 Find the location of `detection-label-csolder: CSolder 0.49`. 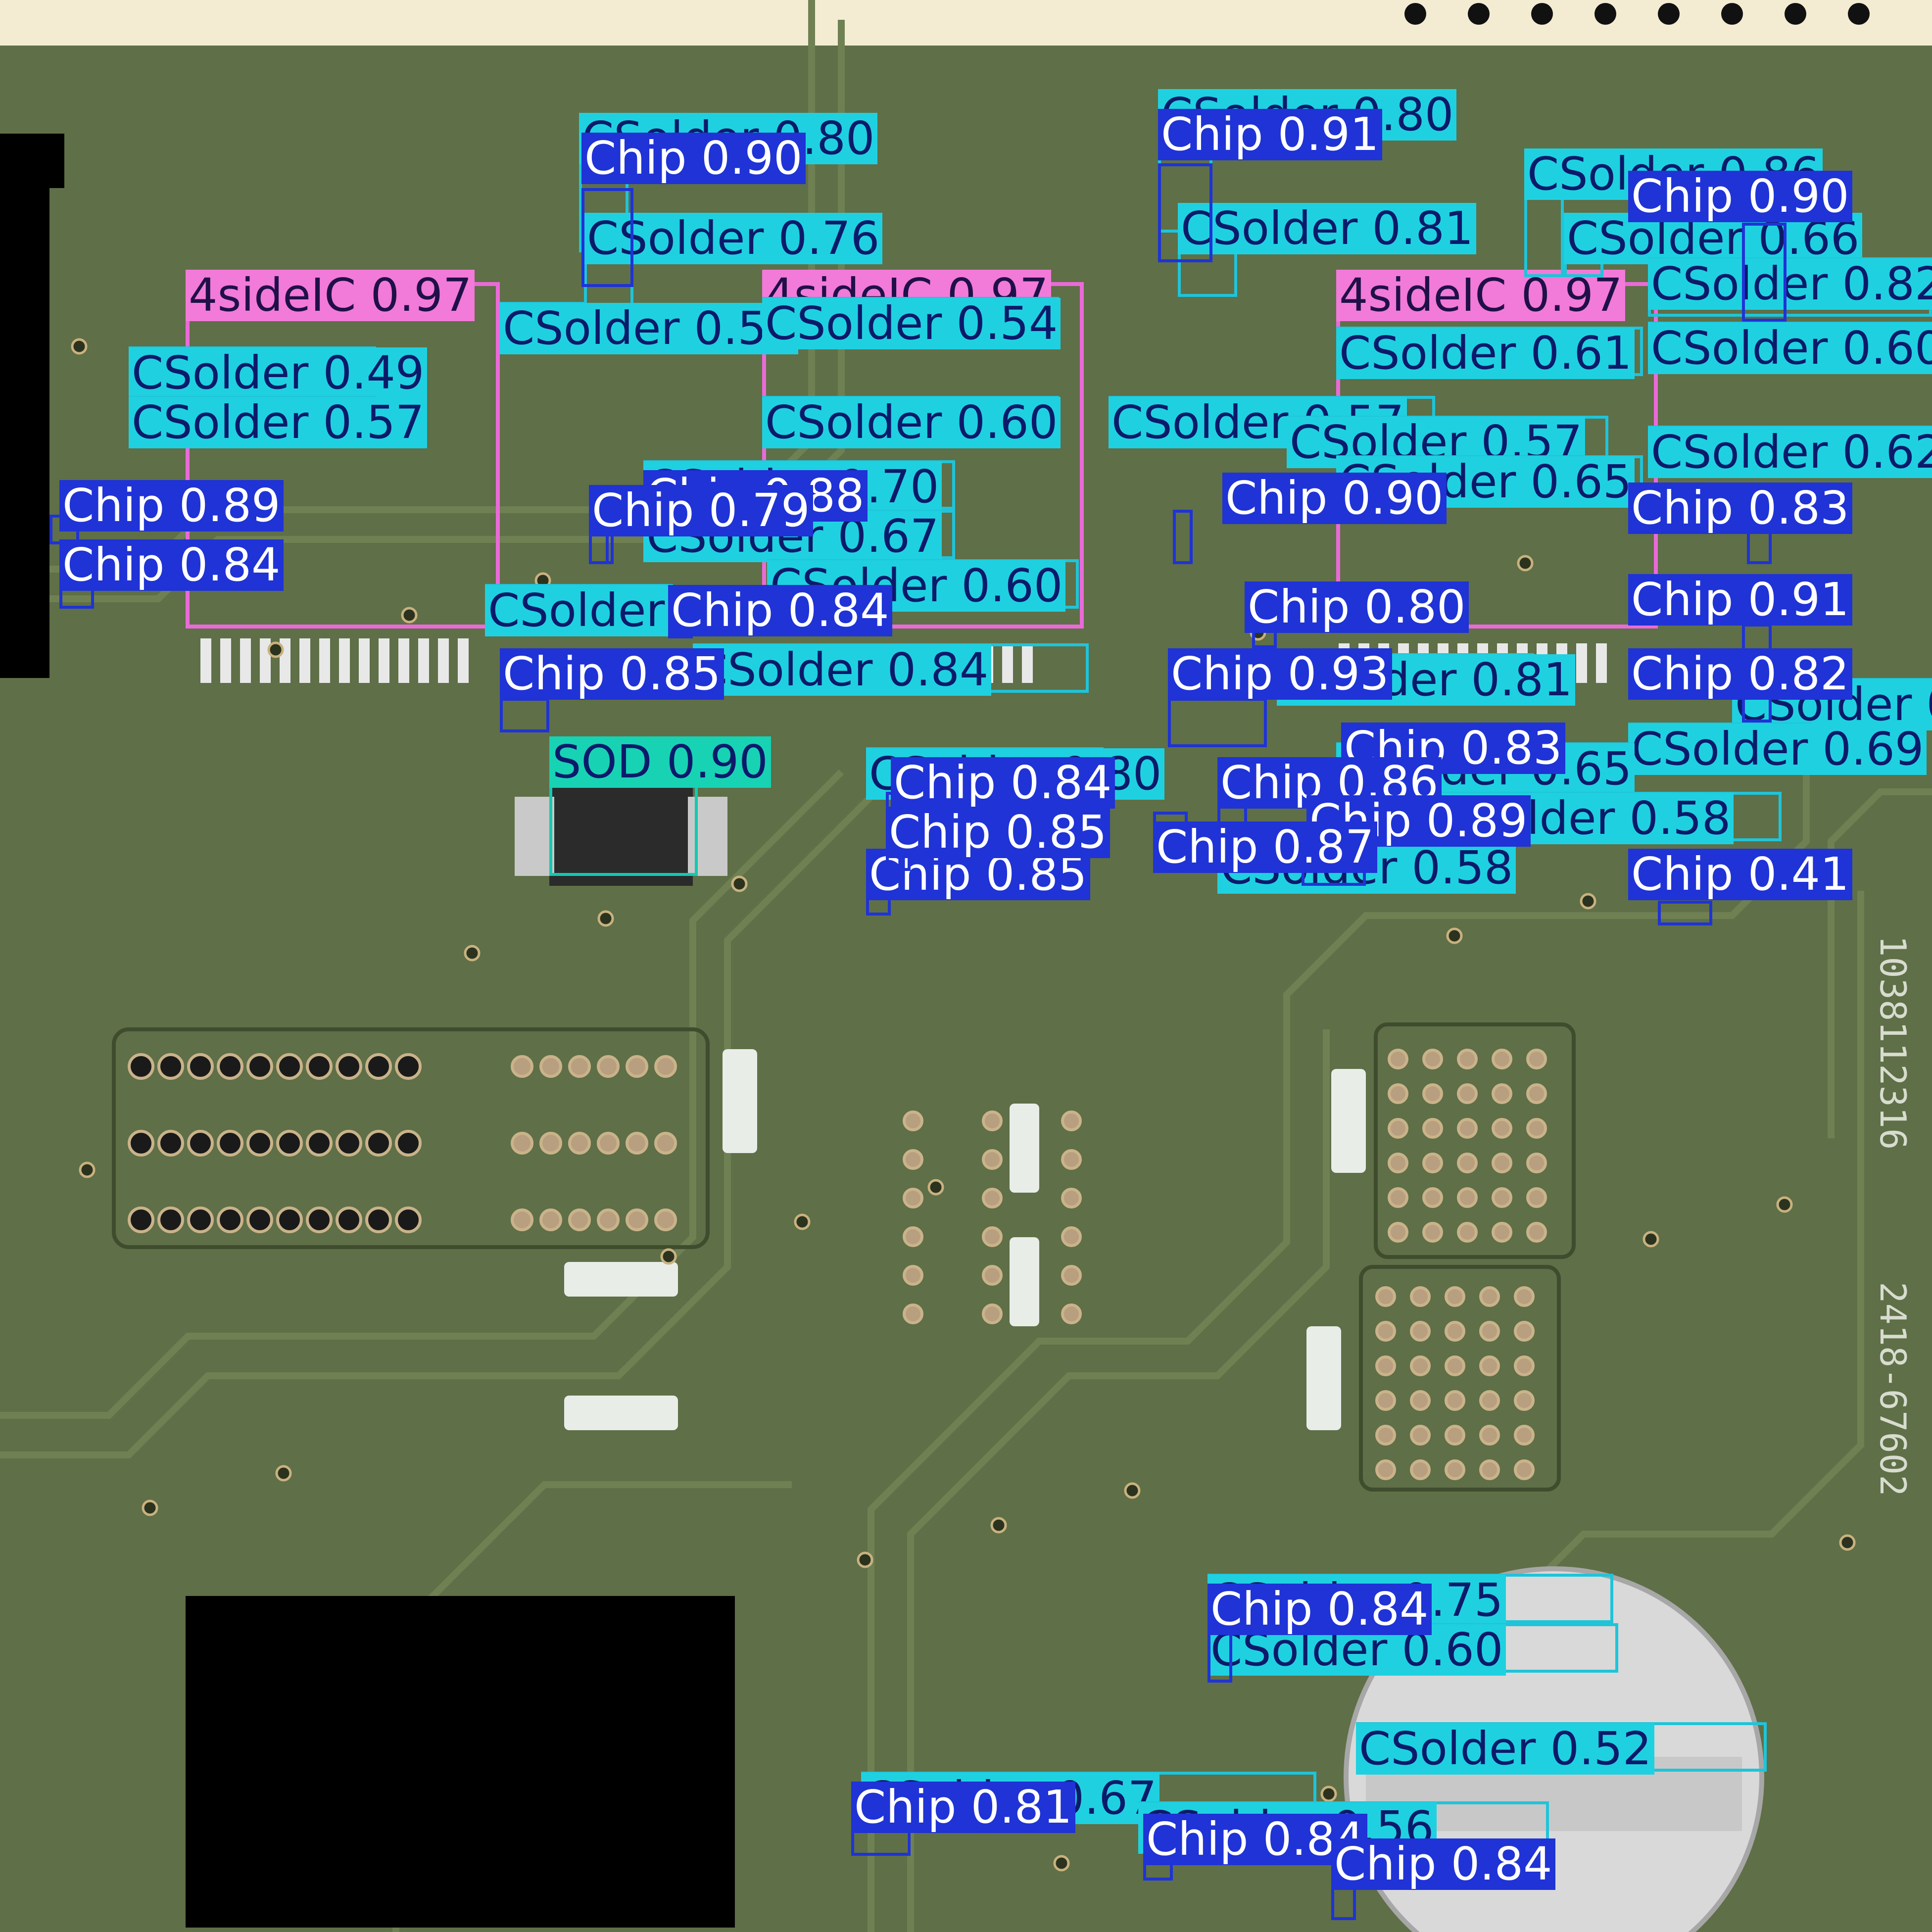

detection-label-csolder: CSolder 0.49 is located at coordinates (278, 373).